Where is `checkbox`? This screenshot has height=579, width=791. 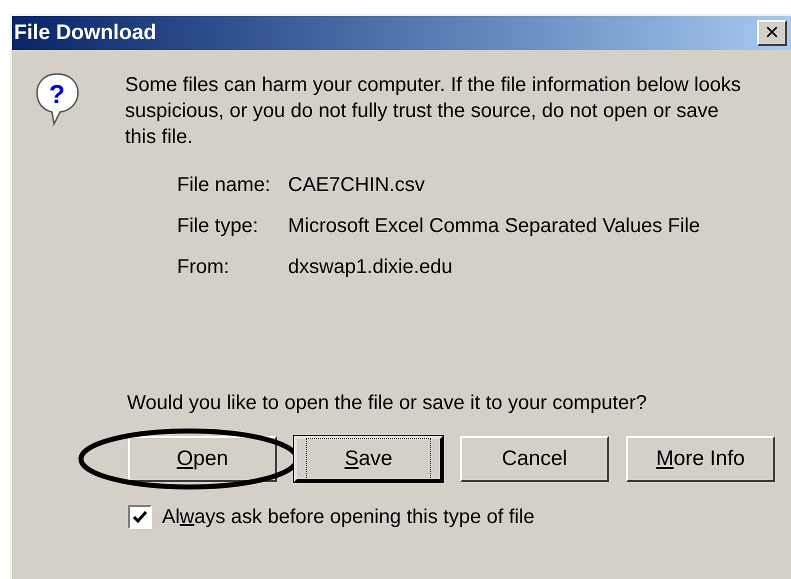
checkbox is located at coordinates (140, 517).